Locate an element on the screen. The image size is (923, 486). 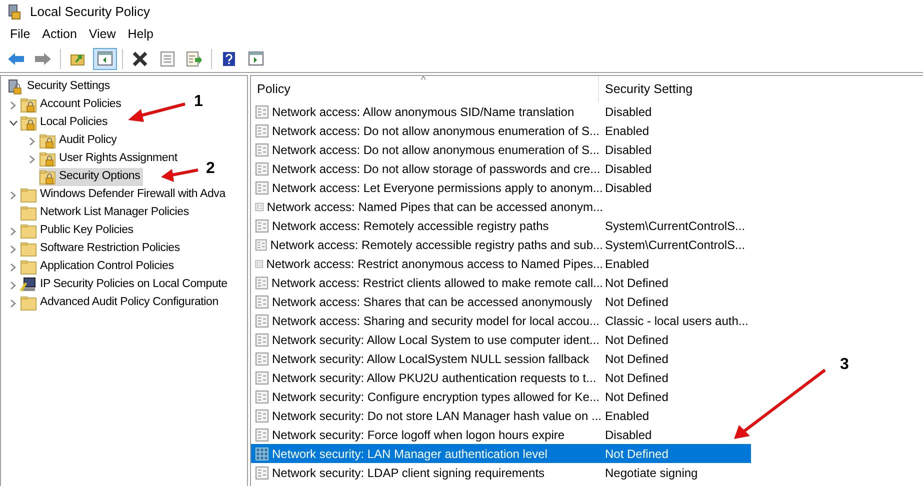
tree-item: Advanced Audit Policy Configuration is located at coordinates (121, 303).